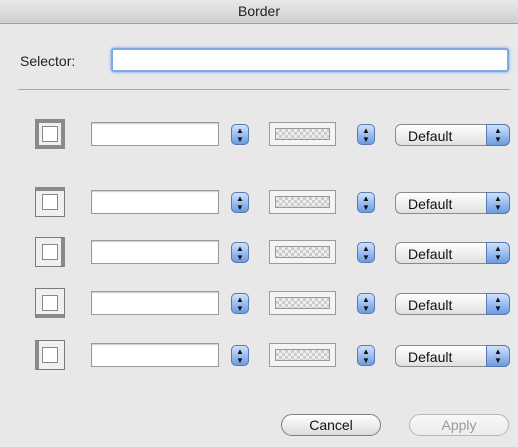 This screenshot has width=518, height=447. I want to click on border-all-icon, so click(50, 134).